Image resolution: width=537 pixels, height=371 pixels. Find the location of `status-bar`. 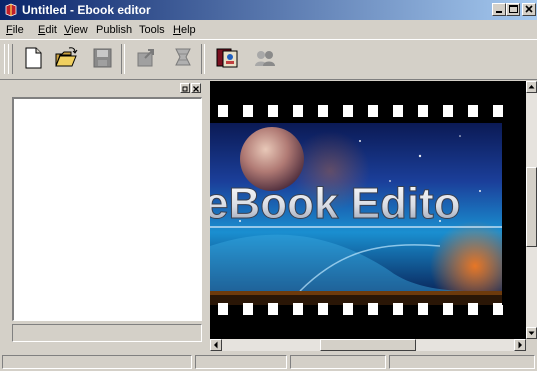

status-bar is located at coordinates (268, 362).